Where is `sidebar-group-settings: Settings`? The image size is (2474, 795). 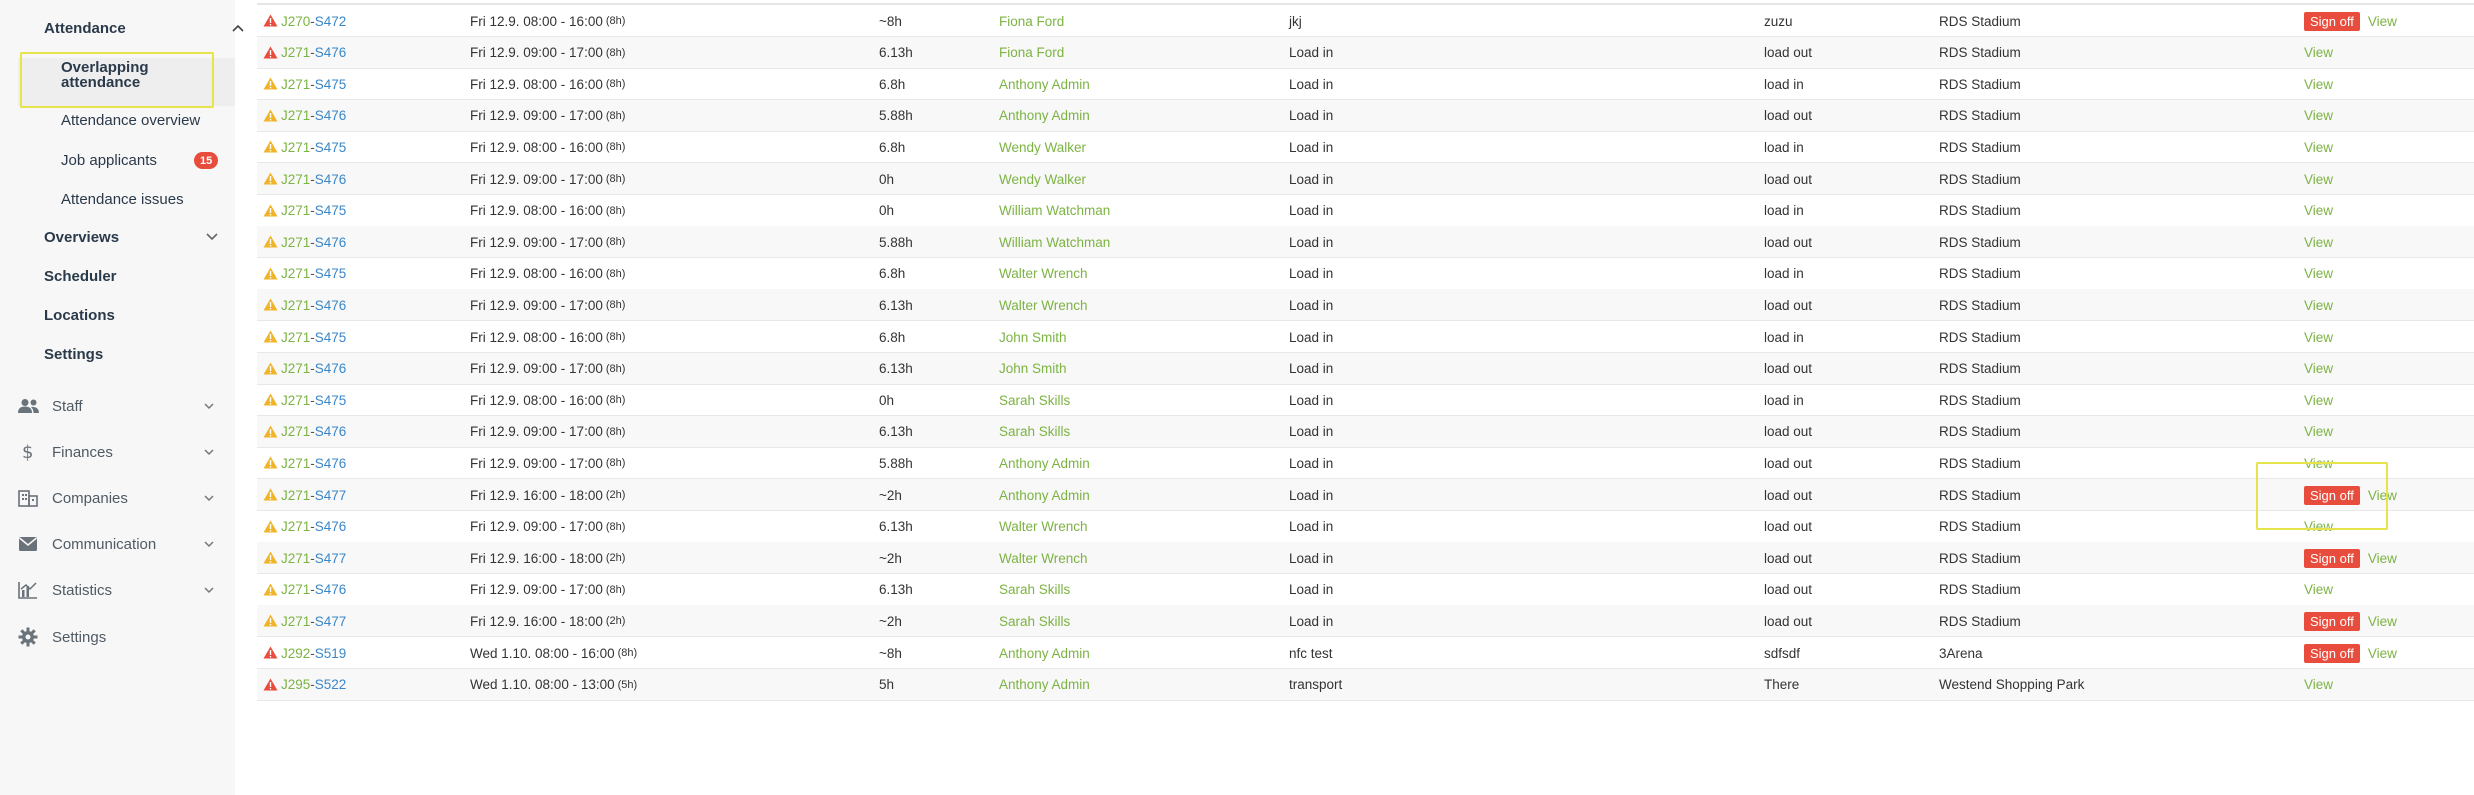 sidebar-group-settings: Settings is located at coordinates (118, 637).